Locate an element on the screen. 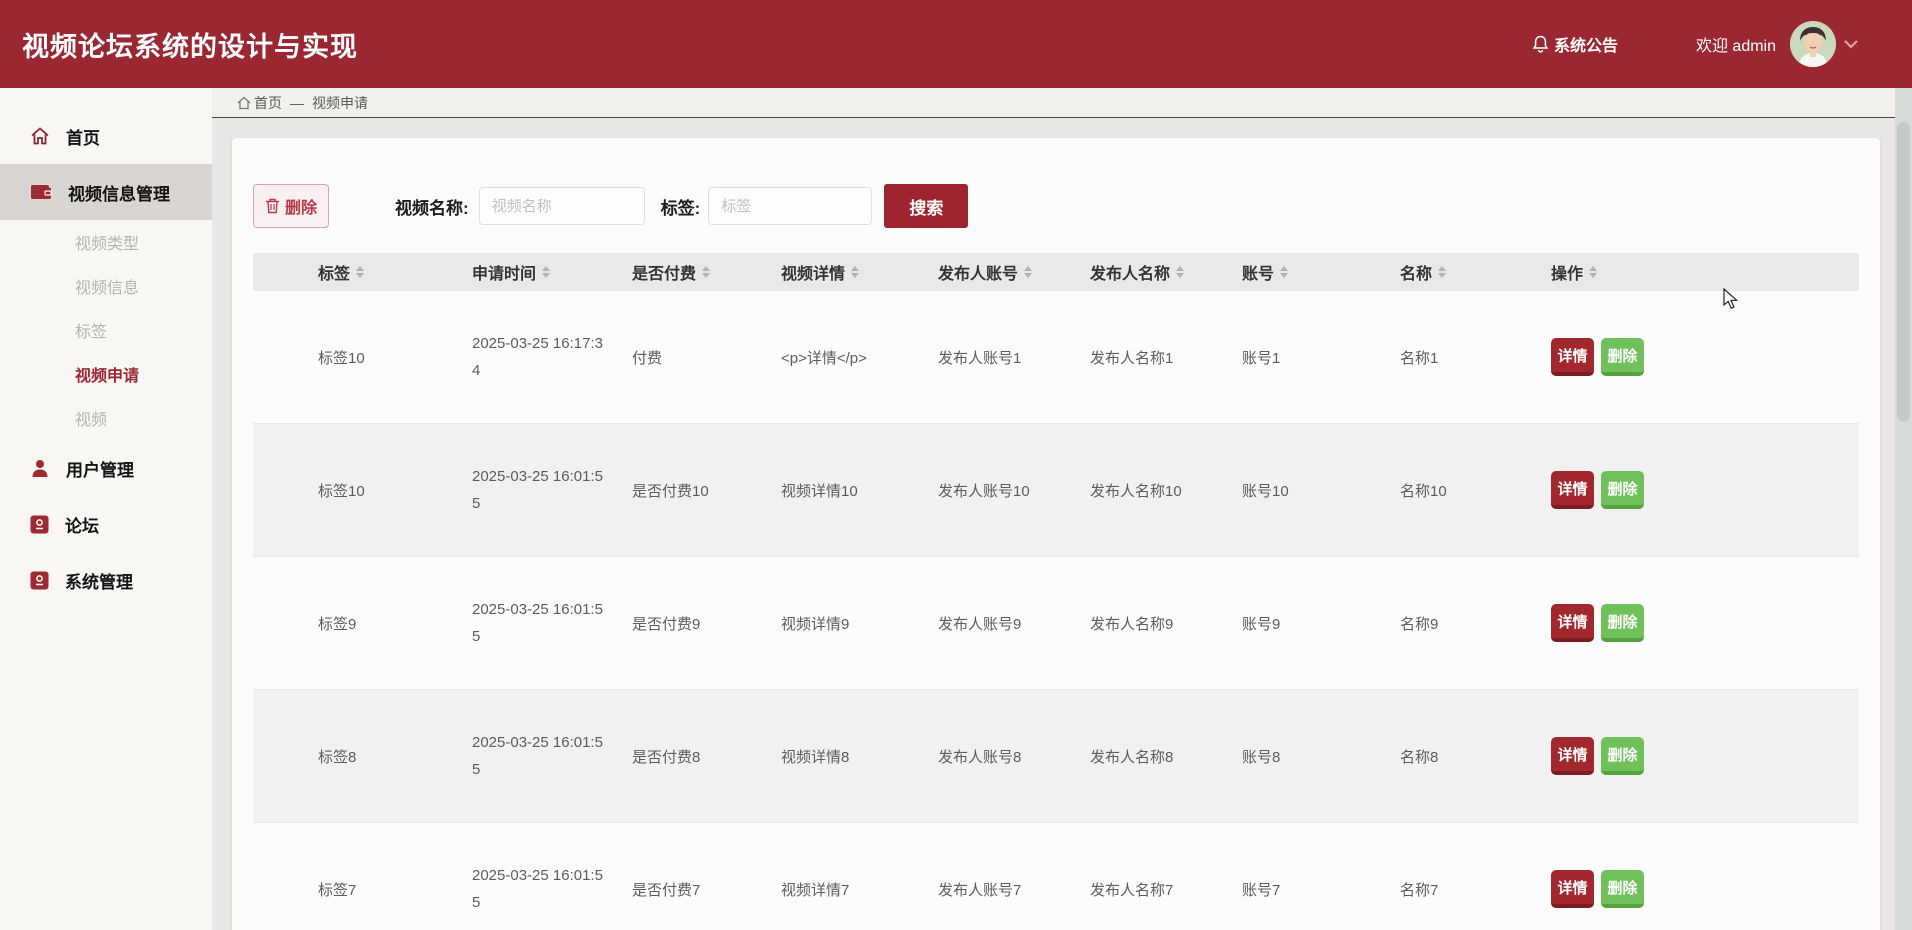 This screenshot has width=1912, height=930. cell-paid: 是否付费9 is located at coordinates (666, 624).